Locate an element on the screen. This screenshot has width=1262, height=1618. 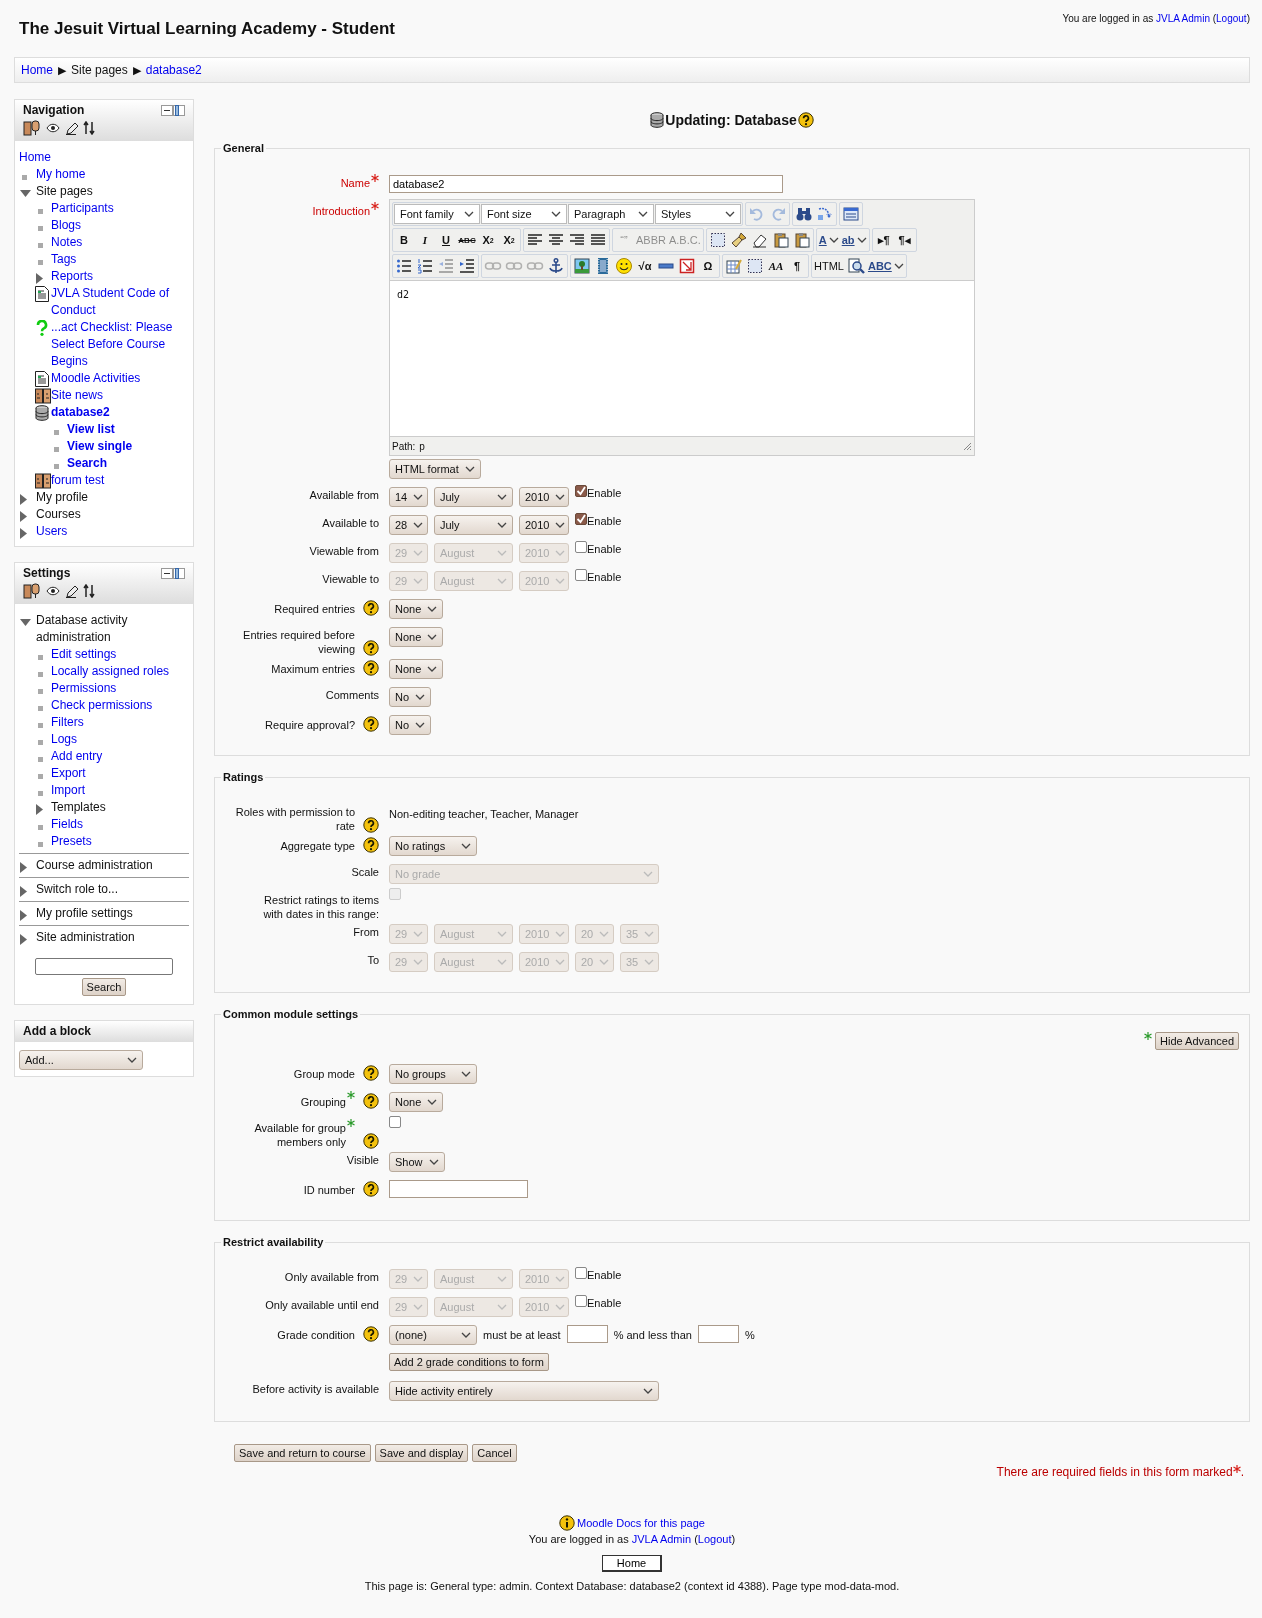
dropdown: Show is located at coordinates (417, 1162).